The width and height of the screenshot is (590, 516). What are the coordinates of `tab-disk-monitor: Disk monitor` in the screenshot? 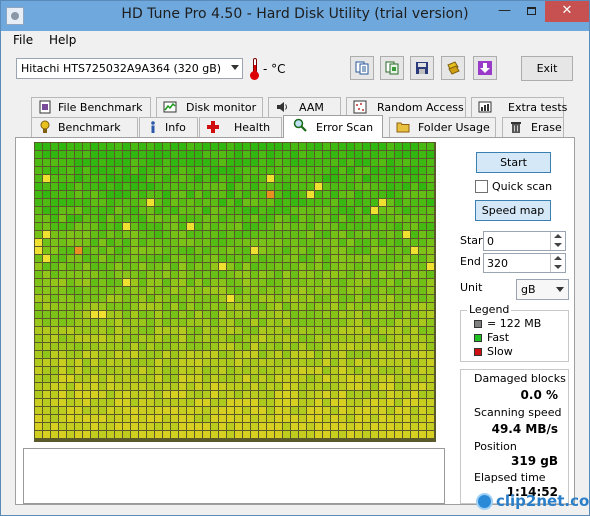 It's located at (209, 107).